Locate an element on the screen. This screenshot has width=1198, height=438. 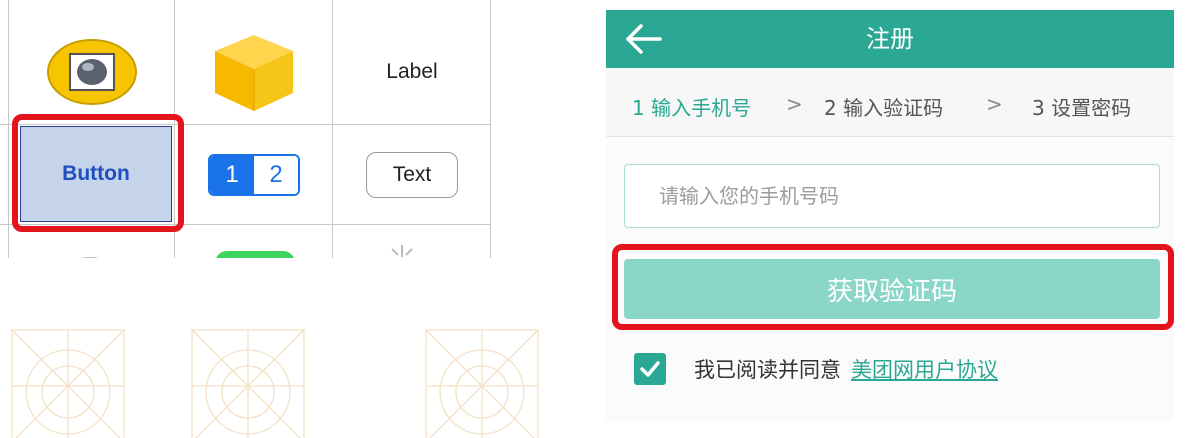
partial-icon is located at coordinates (90, 257).